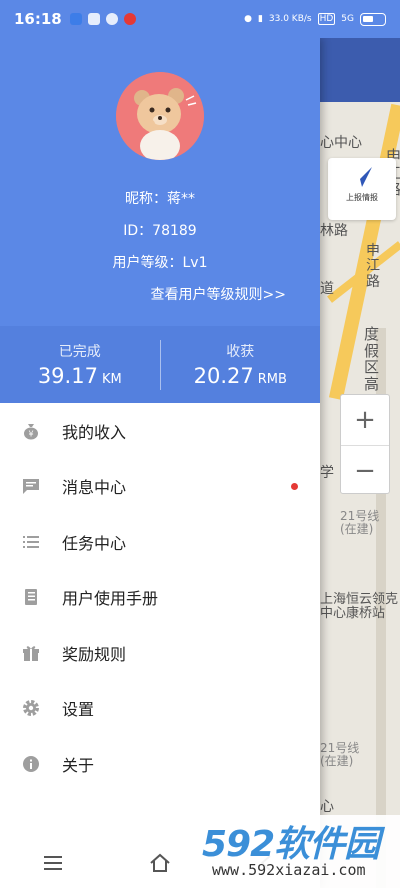  I want to click on menu-label: 关于, so click(78, 765).